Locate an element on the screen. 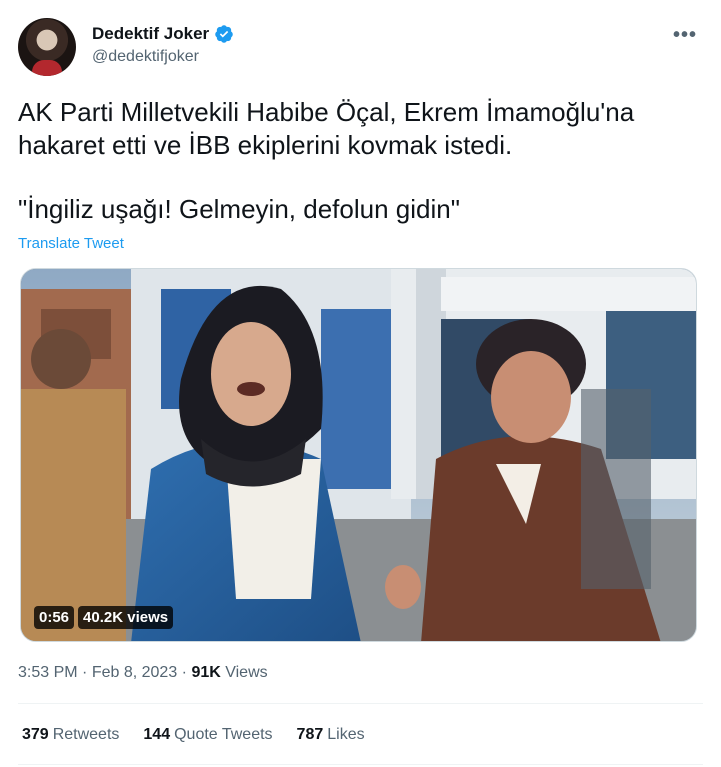  quotes-count: 144 is located at coordinates (157, 734).